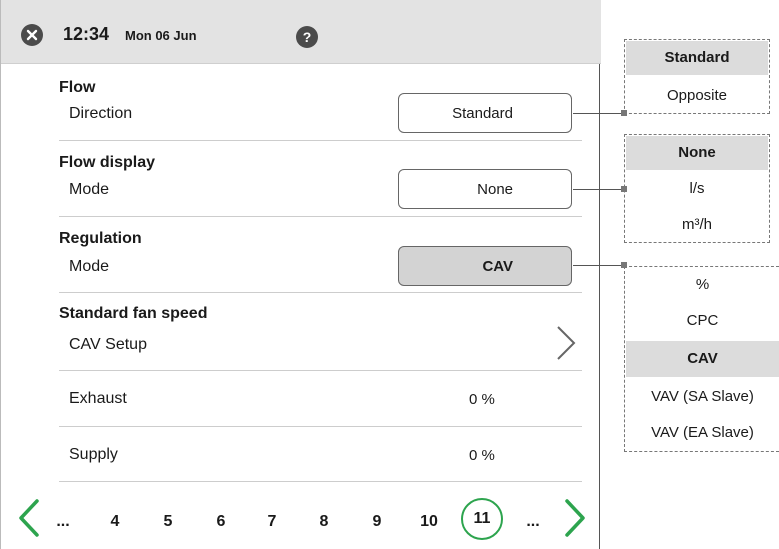 Image resolution: width=779 pixels, height=549 pixels. I want to click on clock-time: 12:34, so click(86, 34).